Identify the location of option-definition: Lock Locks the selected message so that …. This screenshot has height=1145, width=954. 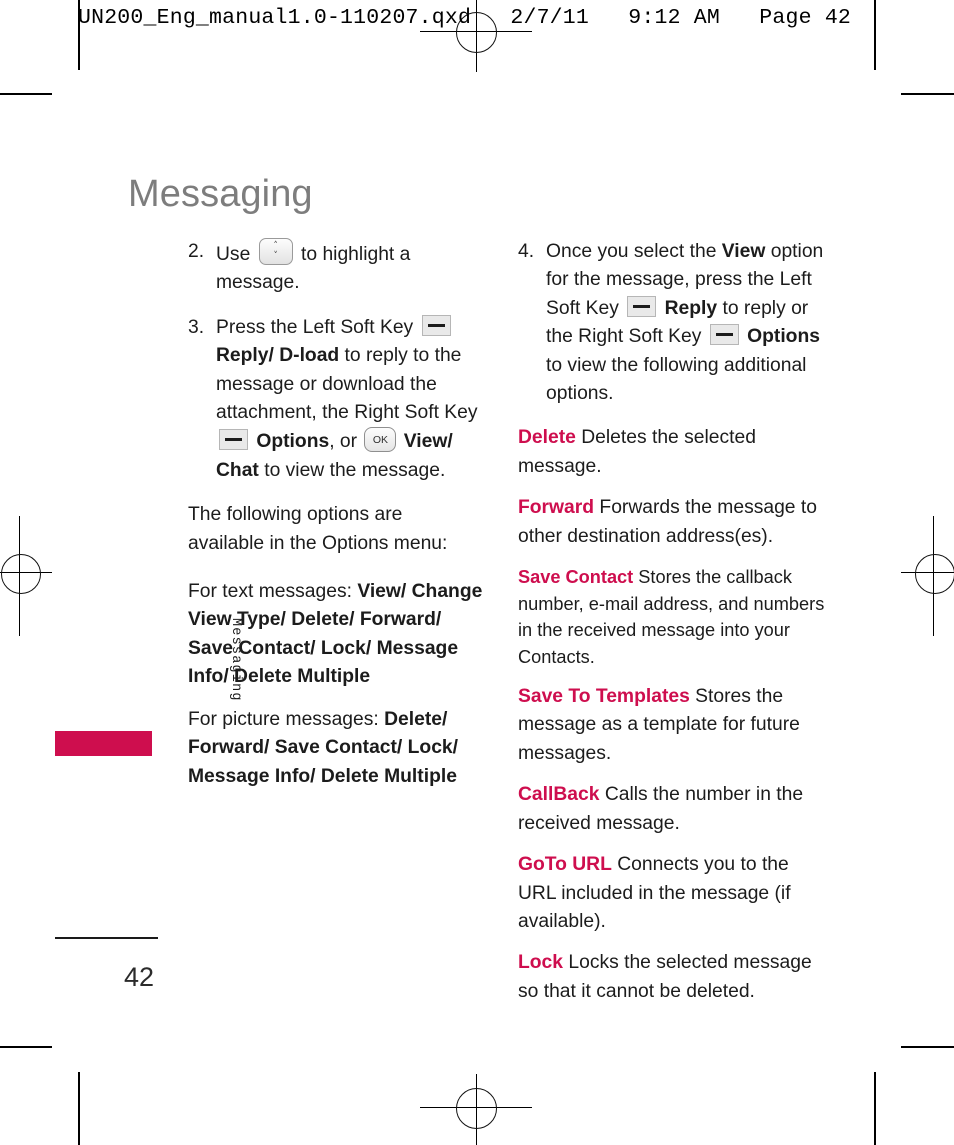
(673, 977).